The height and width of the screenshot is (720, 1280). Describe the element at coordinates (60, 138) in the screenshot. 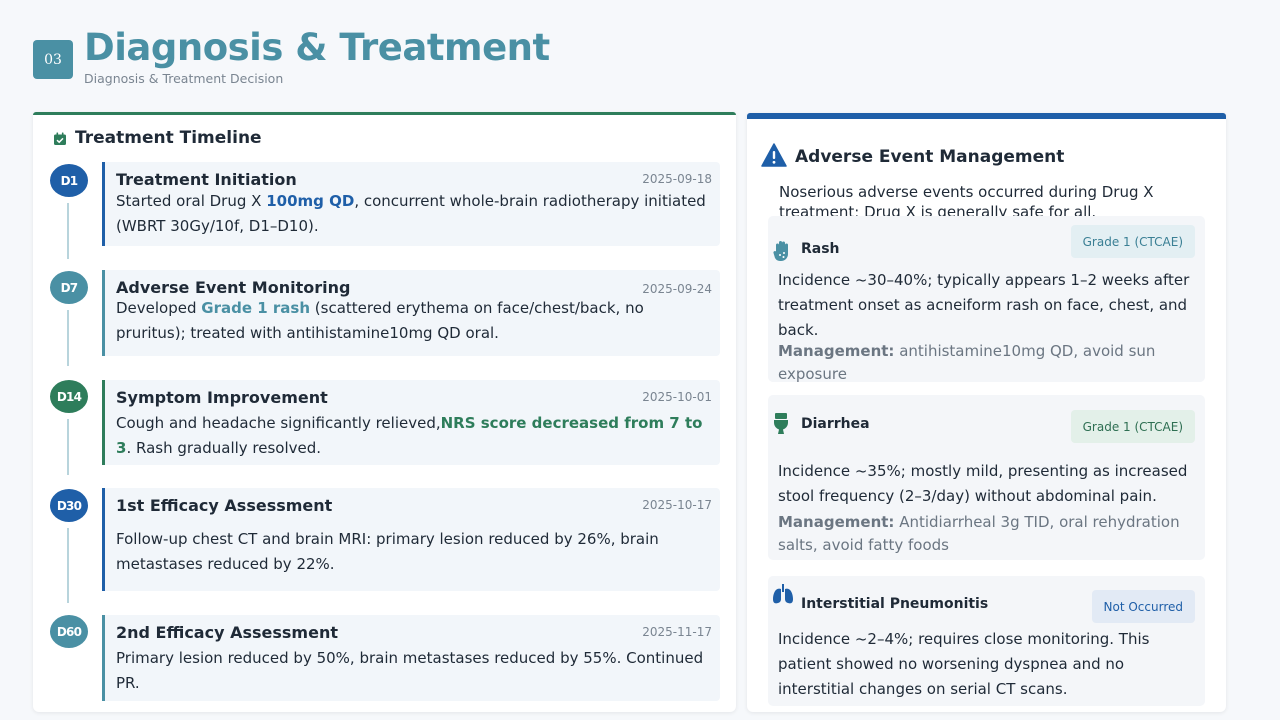

I see `calendar-check-icon` at that location.